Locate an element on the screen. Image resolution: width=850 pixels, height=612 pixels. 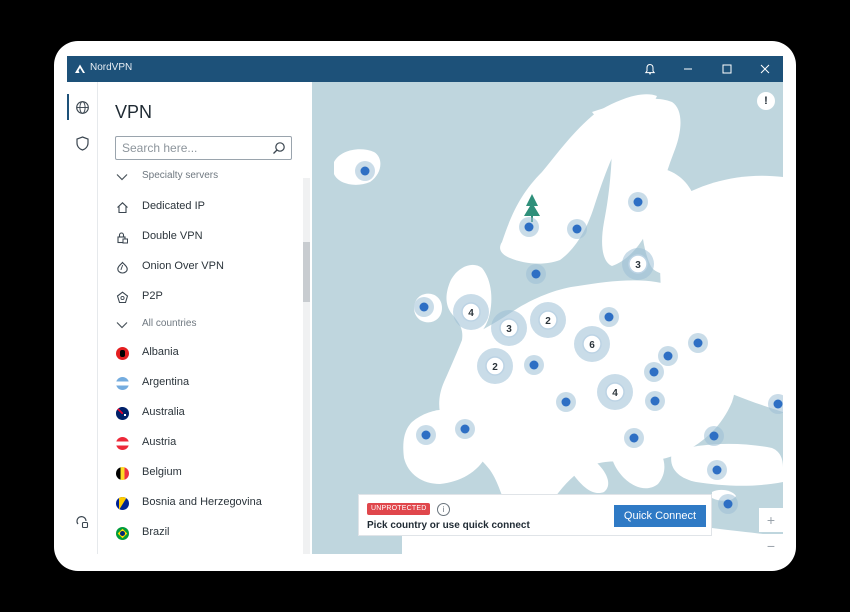
onion-icon is located at coordinates (122, 267).